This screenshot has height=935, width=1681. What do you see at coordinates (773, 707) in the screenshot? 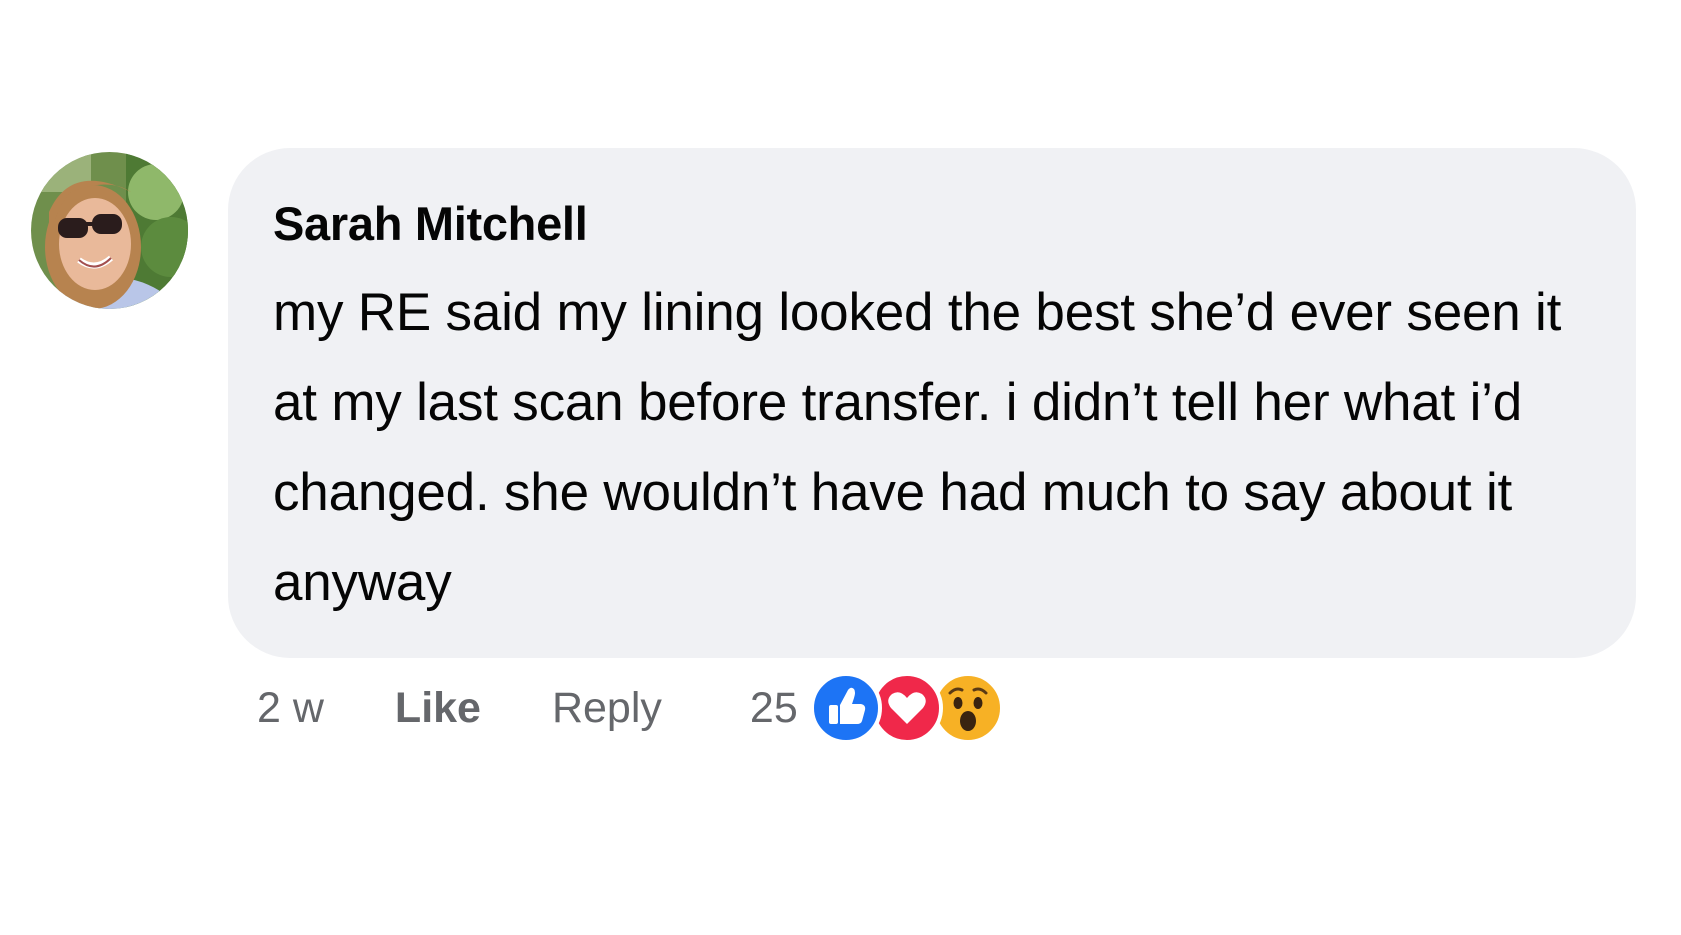
I see `reaction-count: 25` at bounding box center [773, 707].